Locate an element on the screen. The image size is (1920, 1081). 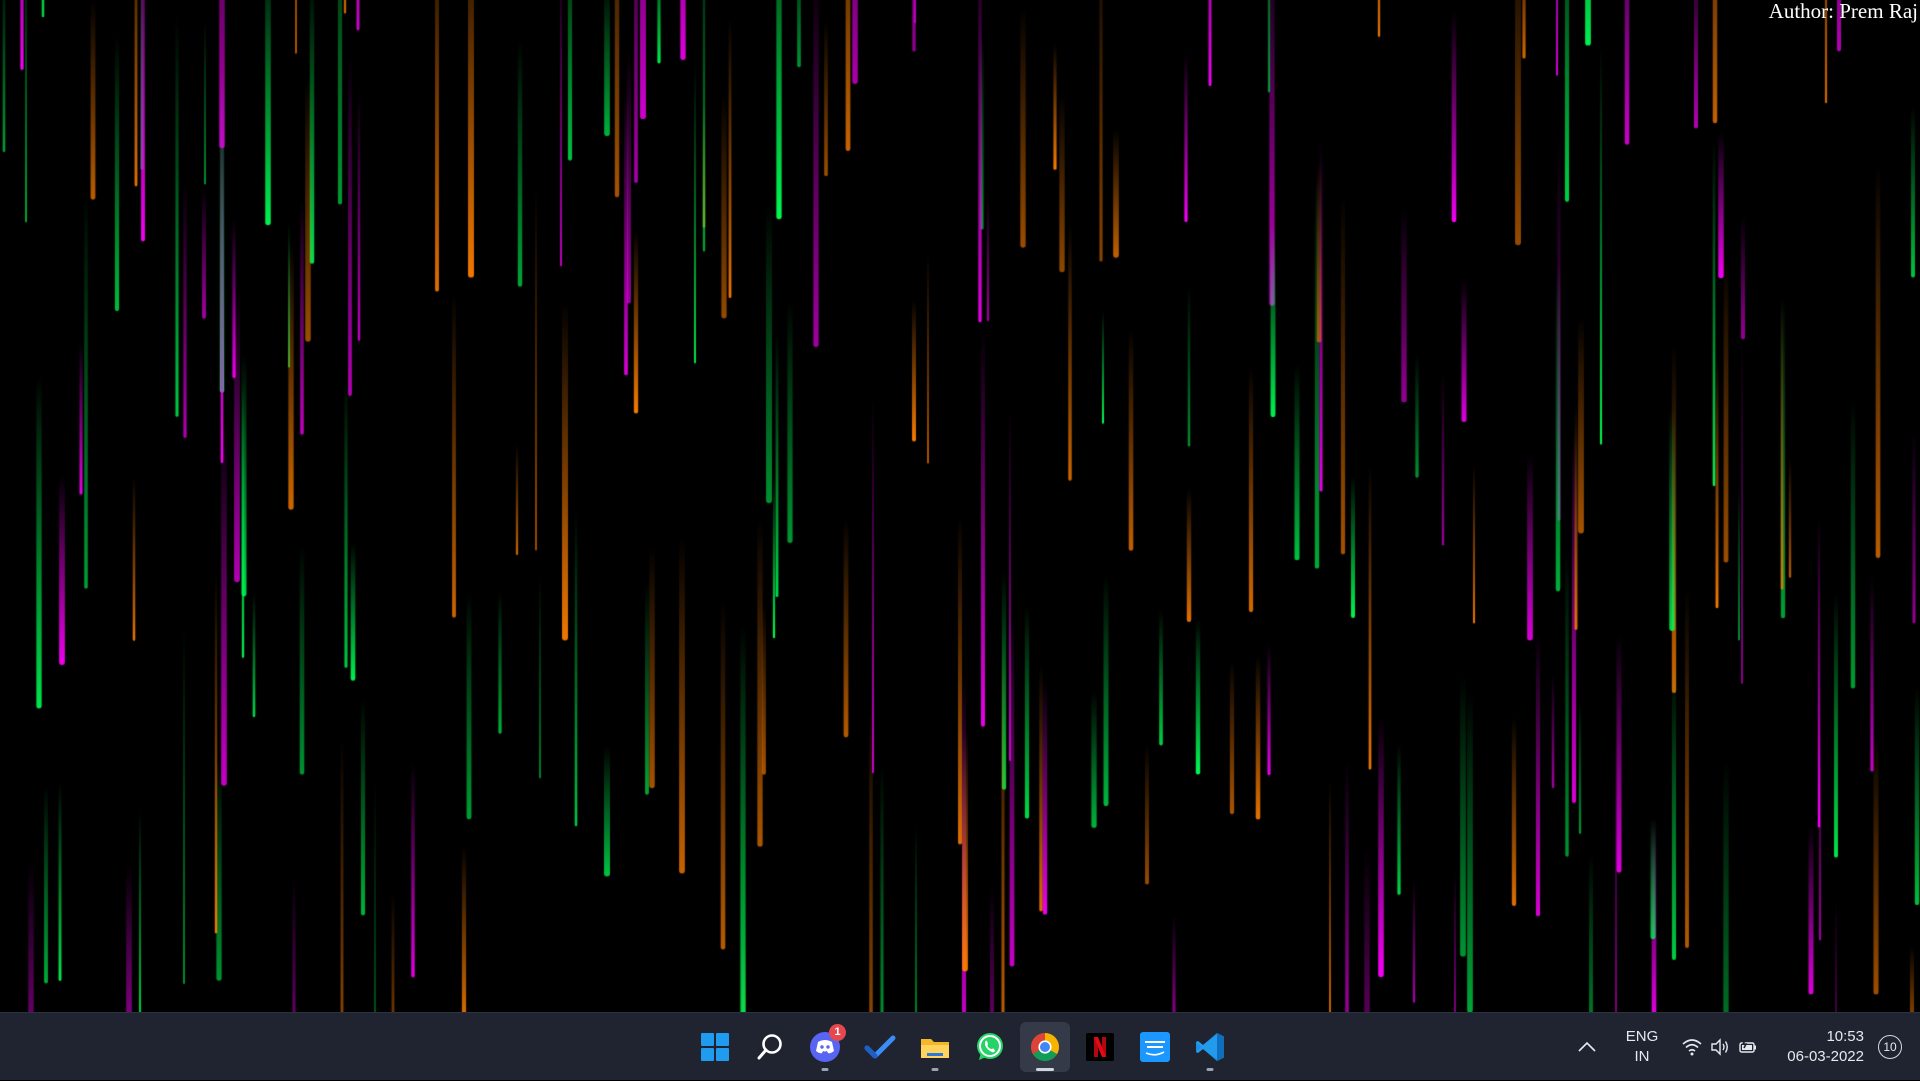
show-hidden-icons-button is located at coordinates (1587, 1047).